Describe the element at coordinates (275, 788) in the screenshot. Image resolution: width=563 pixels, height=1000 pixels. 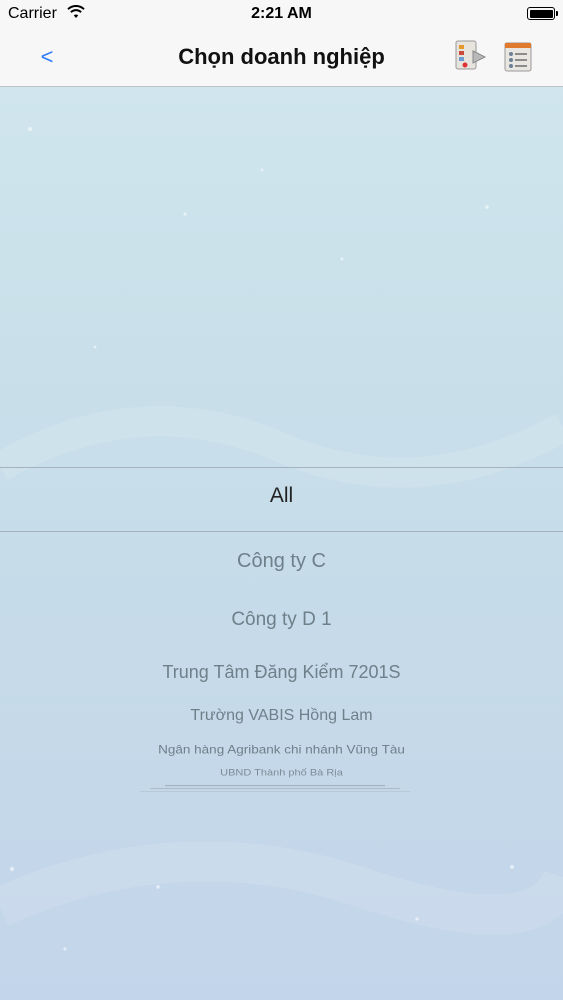
I see `picker-faded-options` at that location.